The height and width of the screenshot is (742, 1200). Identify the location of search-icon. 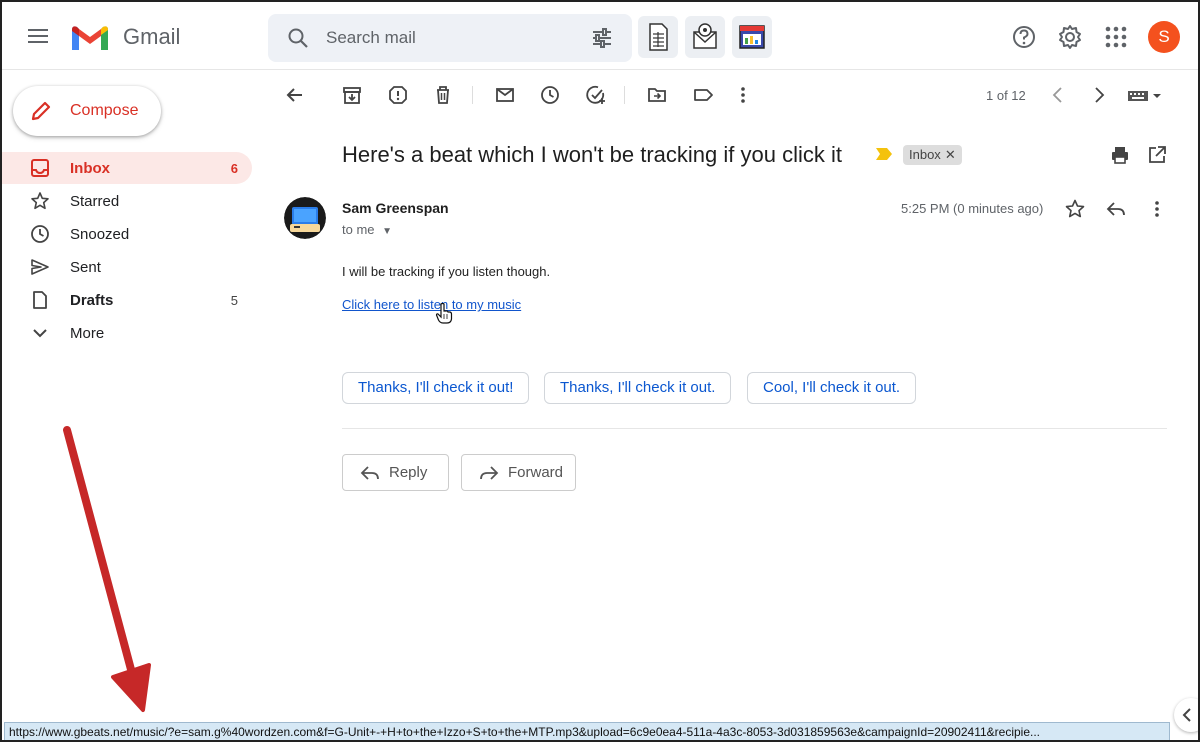
(298, 38).